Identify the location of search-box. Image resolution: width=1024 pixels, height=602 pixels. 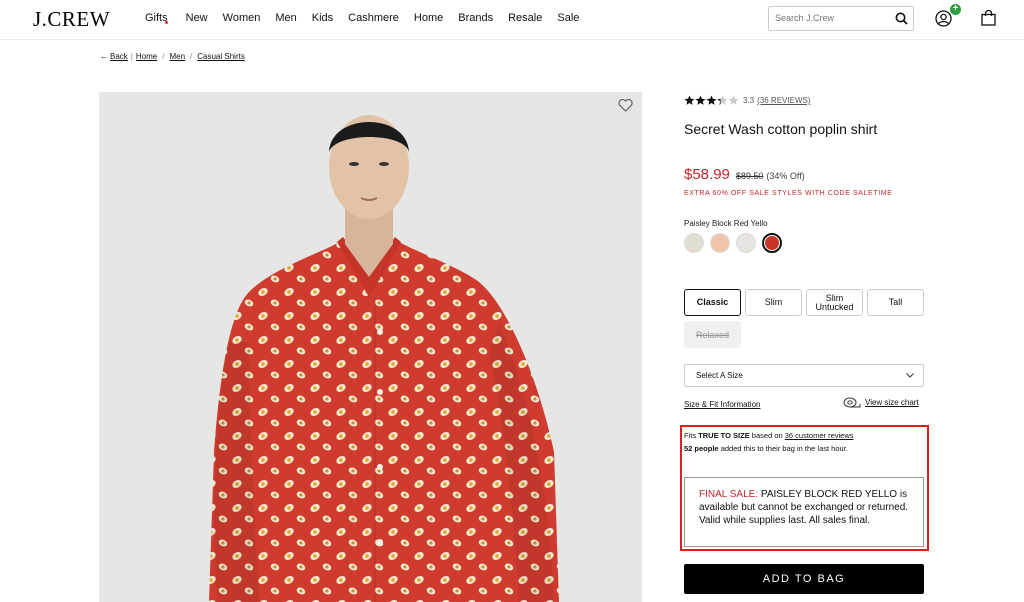
(841, 18).